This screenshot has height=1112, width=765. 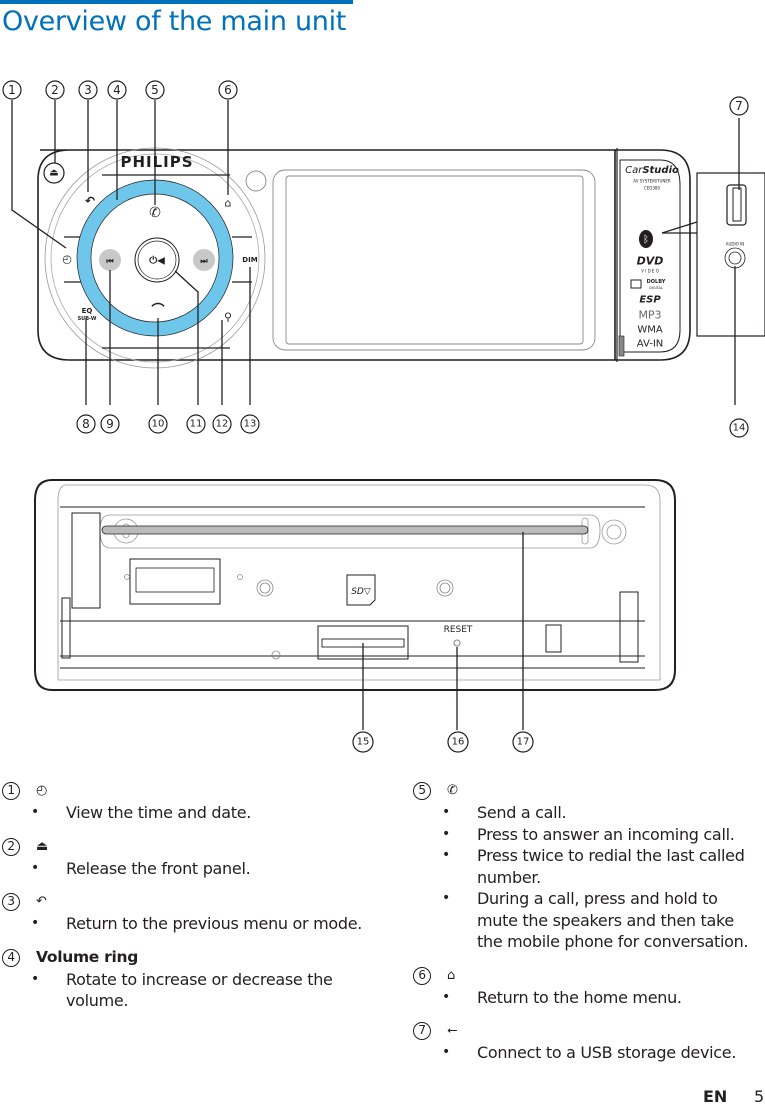 I want to click on disc-slot, so click(x=345, y=530).